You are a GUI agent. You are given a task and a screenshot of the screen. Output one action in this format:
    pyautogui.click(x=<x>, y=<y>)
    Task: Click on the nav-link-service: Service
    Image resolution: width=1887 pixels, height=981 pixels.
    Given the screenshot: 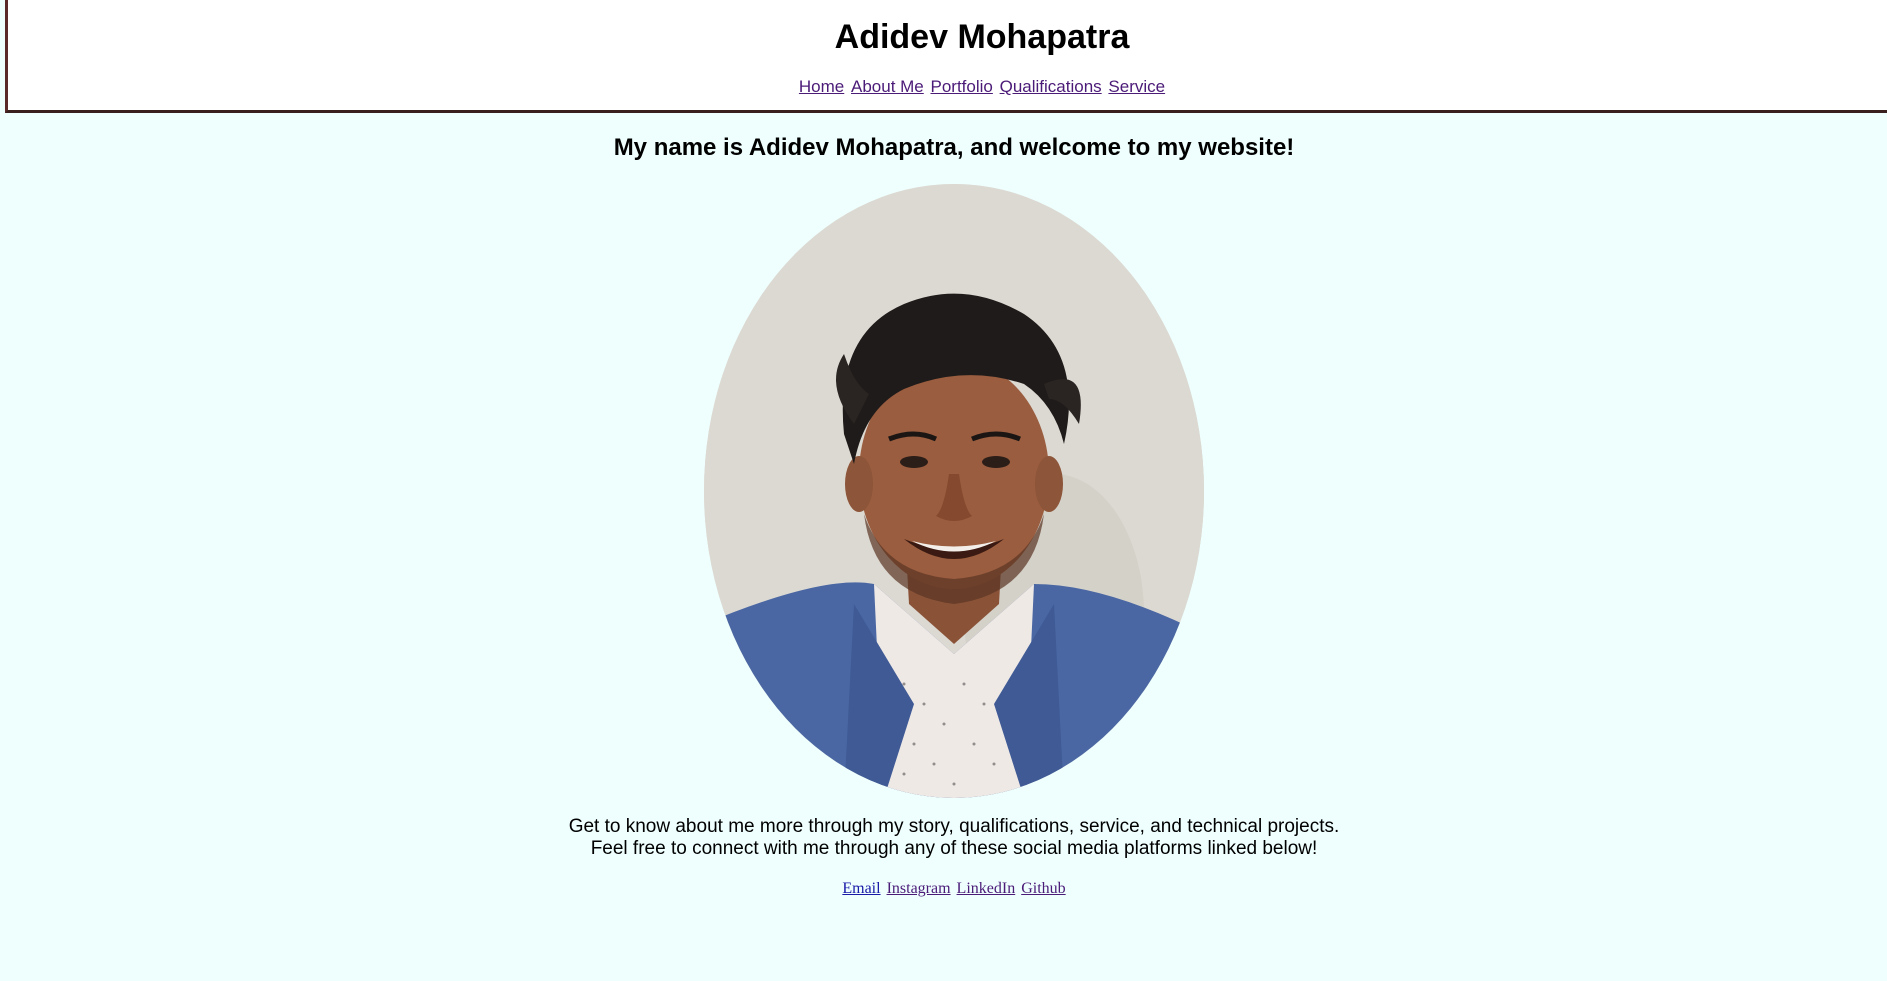 What is the action you would take?
    pyautogui.click(x=1136, y=86)
    